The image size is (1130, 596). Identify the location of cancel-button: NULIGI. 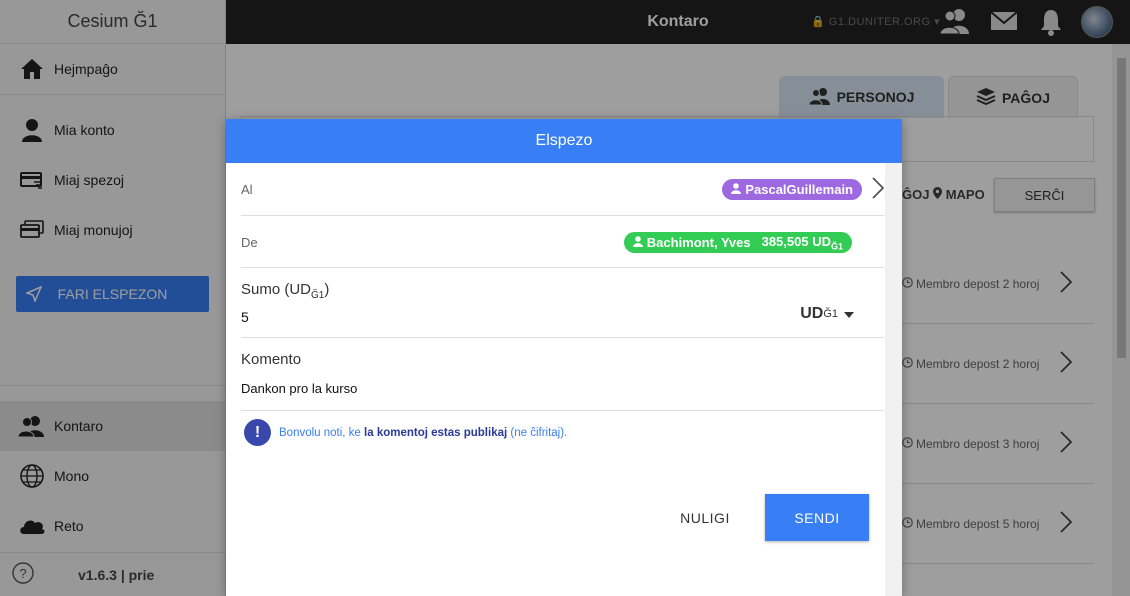
(705, 518).